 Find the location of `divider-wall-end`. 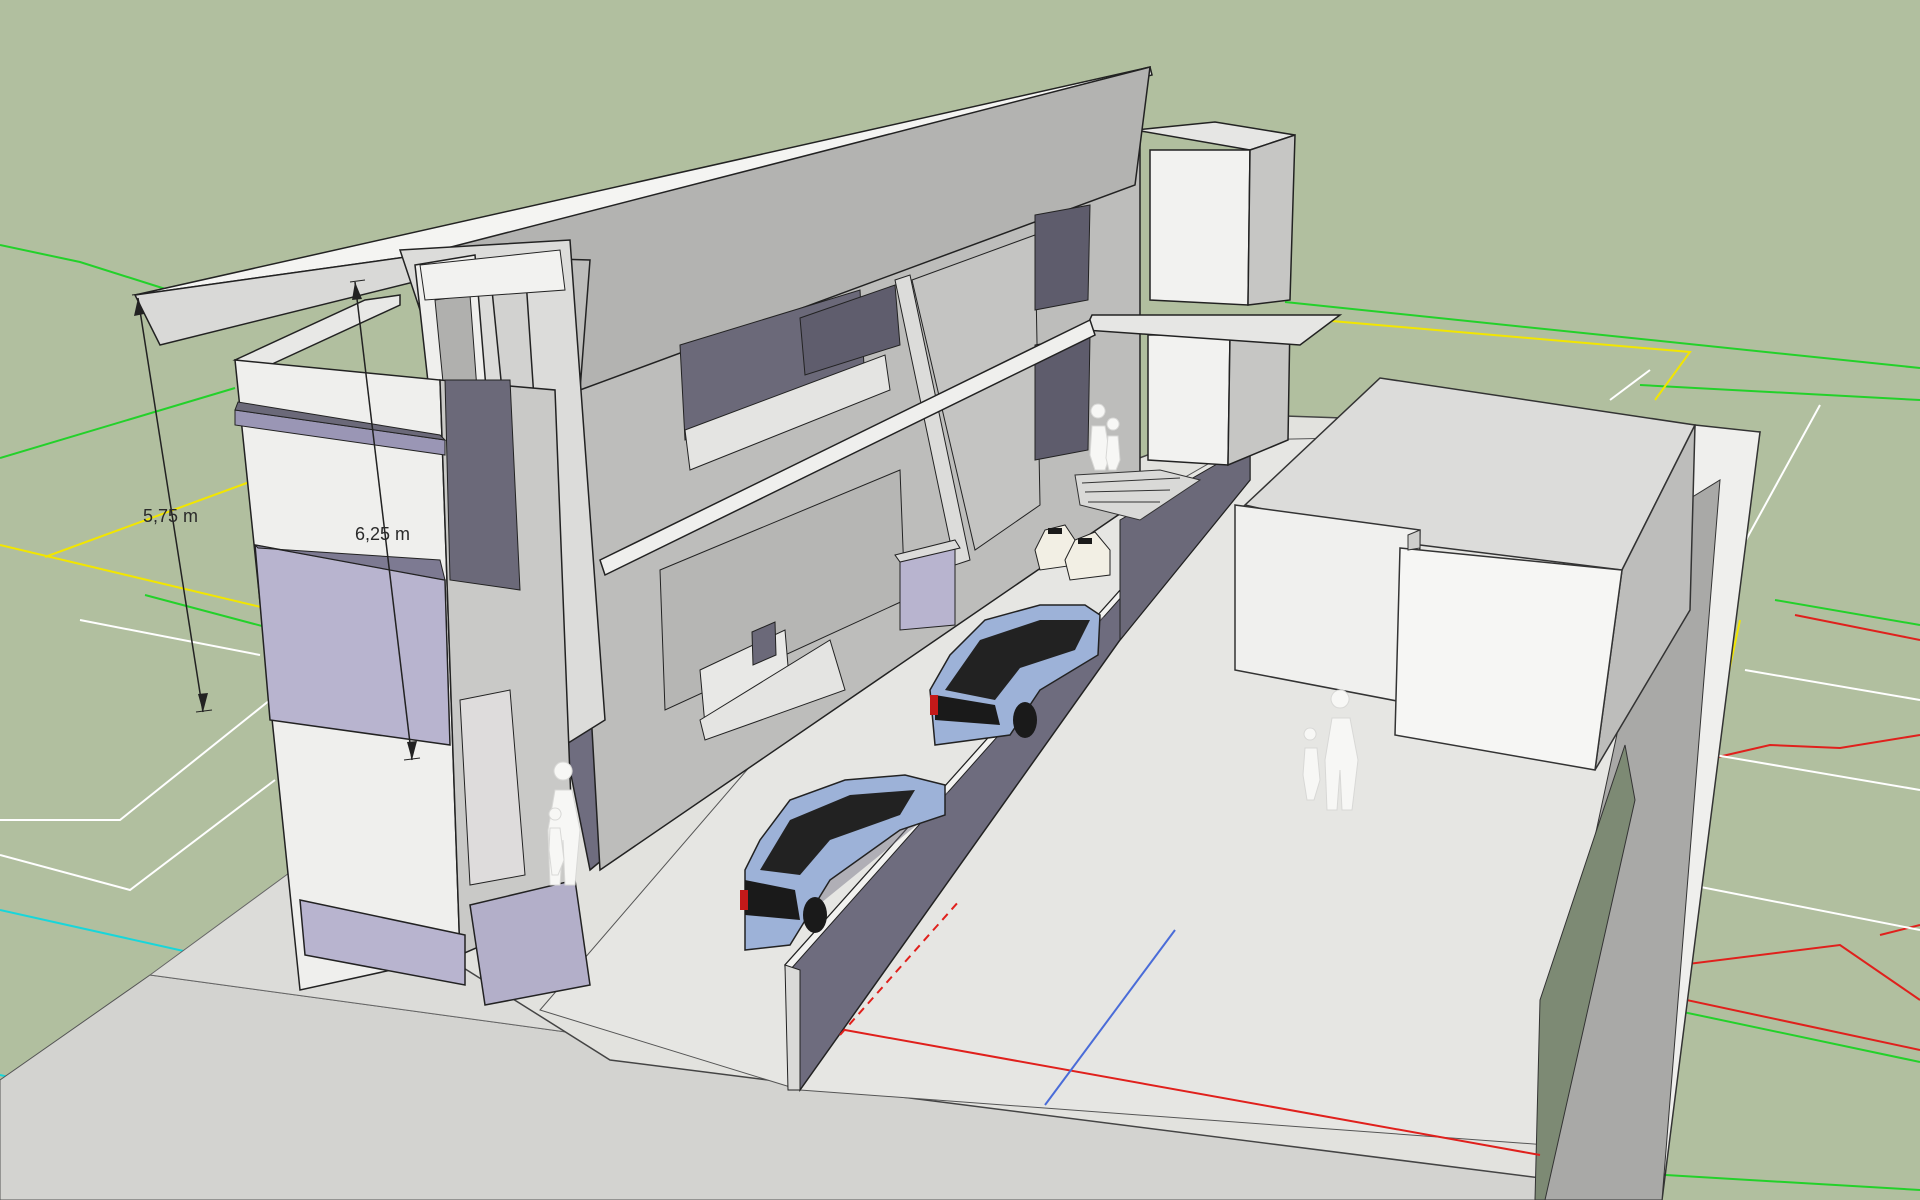

divider-wall-end is located at coordinates (792, 1027).